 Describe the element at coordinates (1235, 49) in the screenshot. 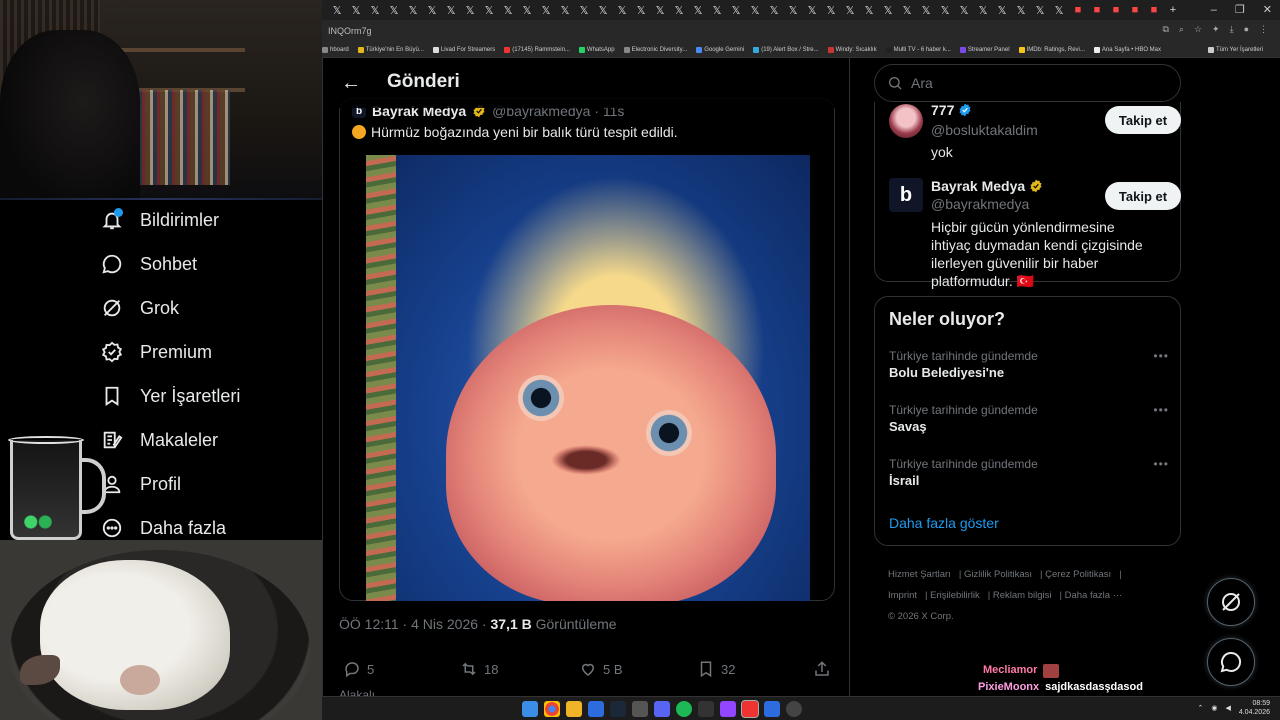

I see `all-bookmarks-folder: Tüm Yer İşaretleri` at that location.